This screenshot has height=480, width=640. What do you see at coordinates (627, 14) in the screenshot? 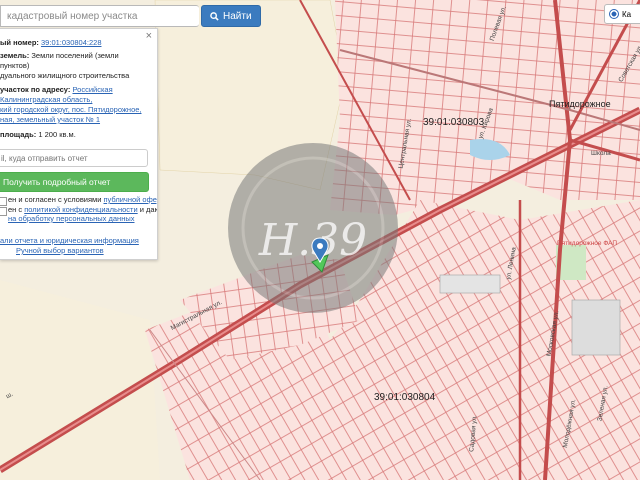
I see `layer-toggle-label: Ка` at bounding box center [627, 14].